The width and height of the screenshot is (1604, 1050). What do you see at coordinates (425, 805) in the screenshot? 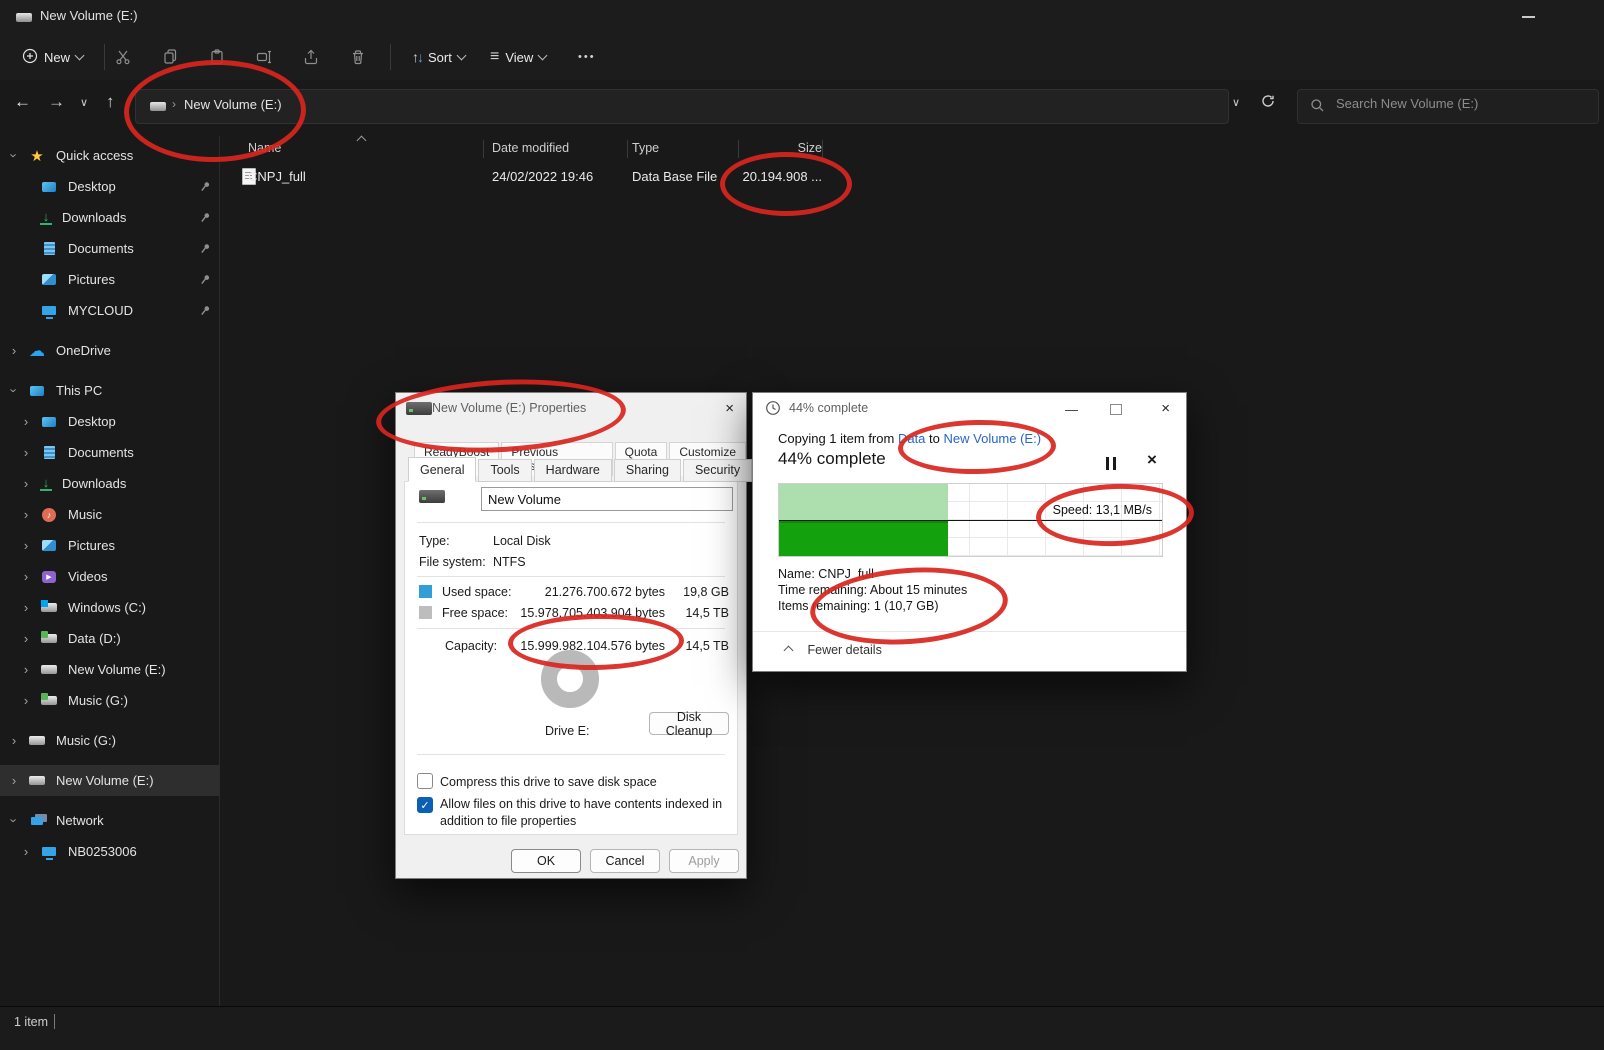
I see `index-checkbox: ✓` at bounding box center [425, 805].